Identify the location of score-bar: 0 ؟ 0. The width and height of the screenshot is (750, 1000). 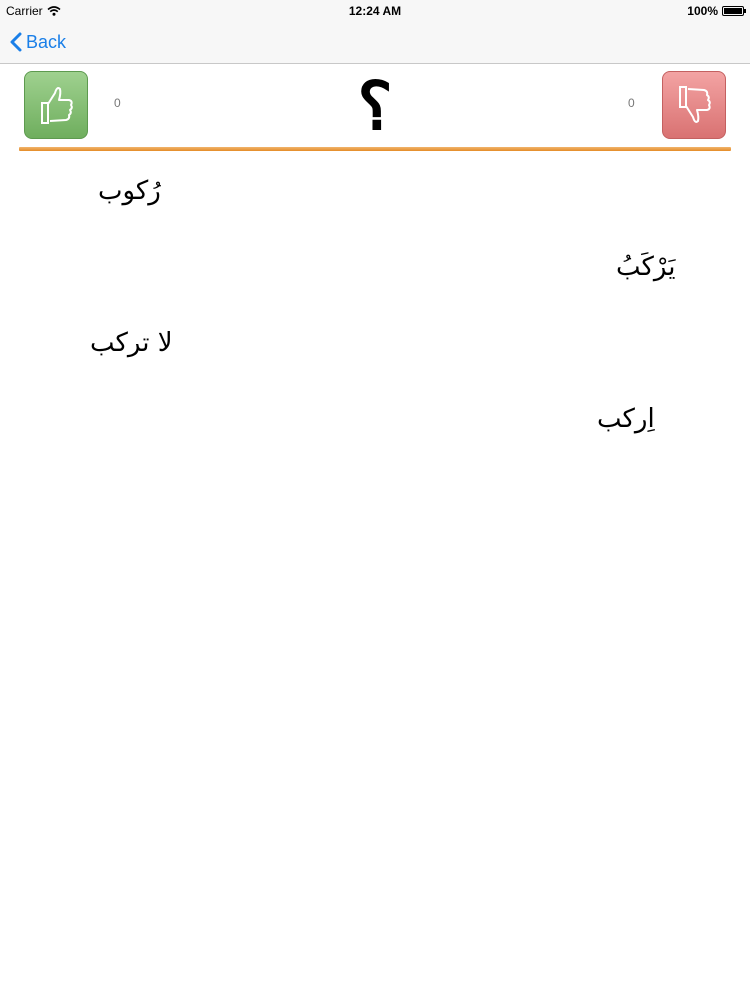
(375, 110).